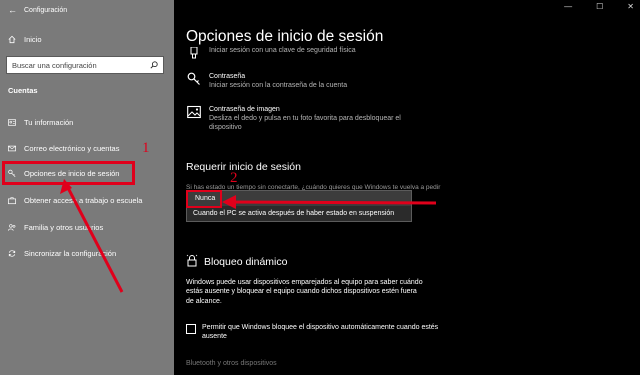  I want to click on sidebar-item-label: Tu información, so click(49, 122).